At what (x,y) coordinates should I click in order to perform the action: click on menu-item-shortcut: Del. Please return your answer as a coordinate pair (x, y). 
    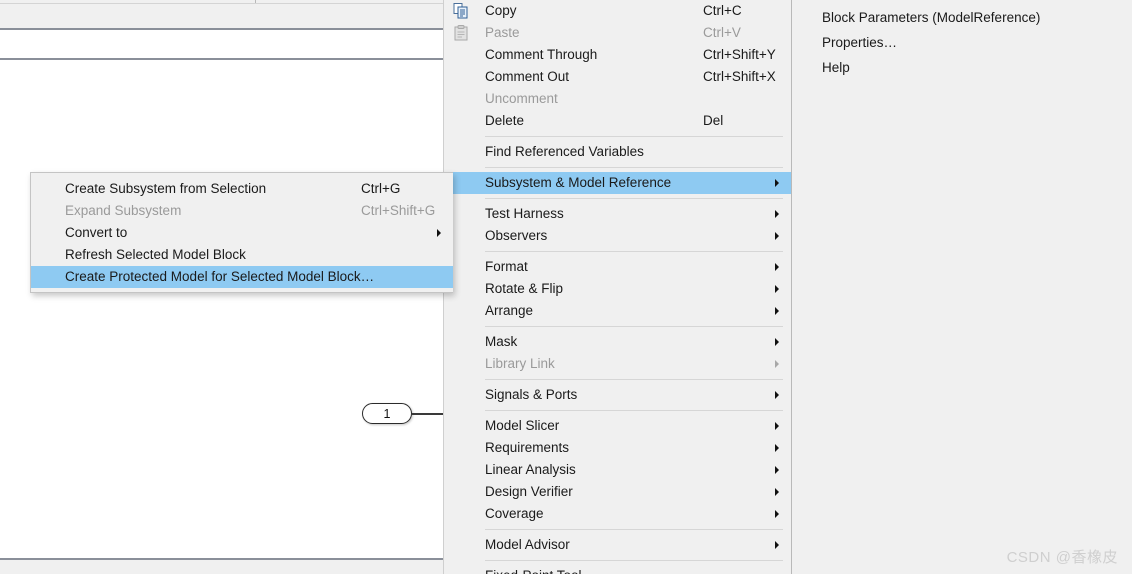
    Looking at the image, I should click on (713, 120).